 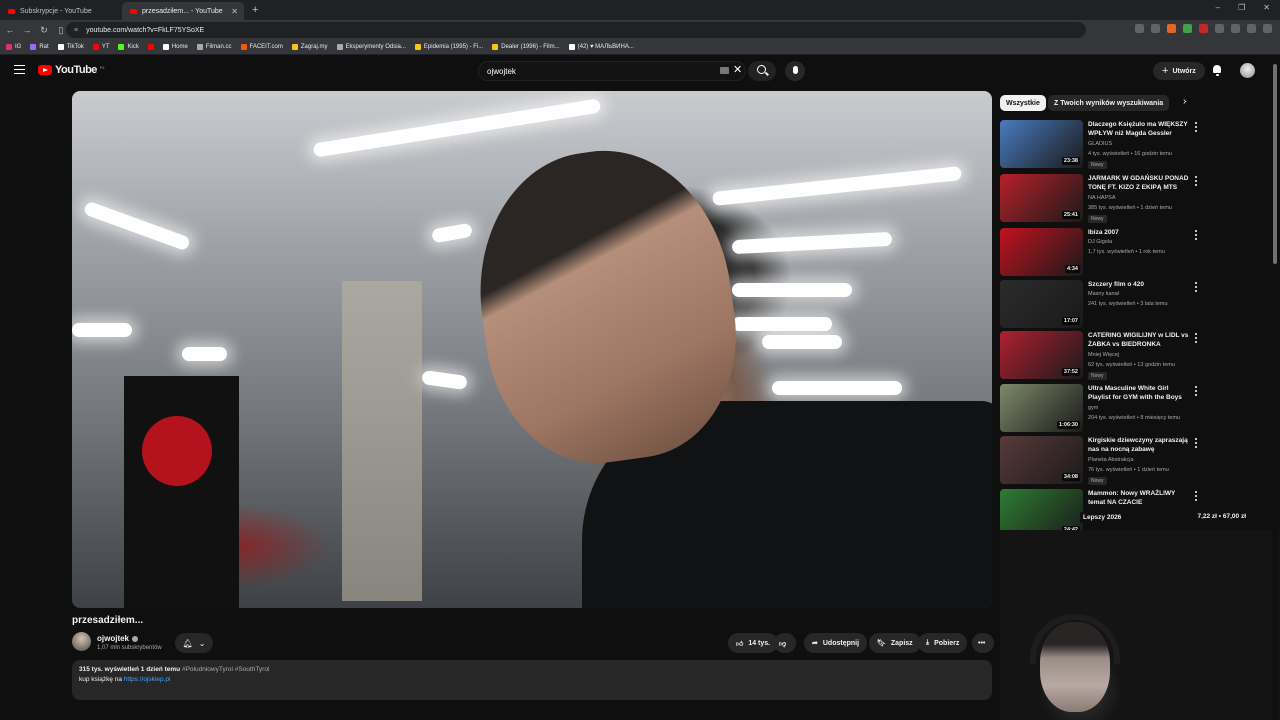 What do you see at coordinates (39, 47) in the screenshot?
I see `bookmark-item: Rat` at bounding box center [39, 47].